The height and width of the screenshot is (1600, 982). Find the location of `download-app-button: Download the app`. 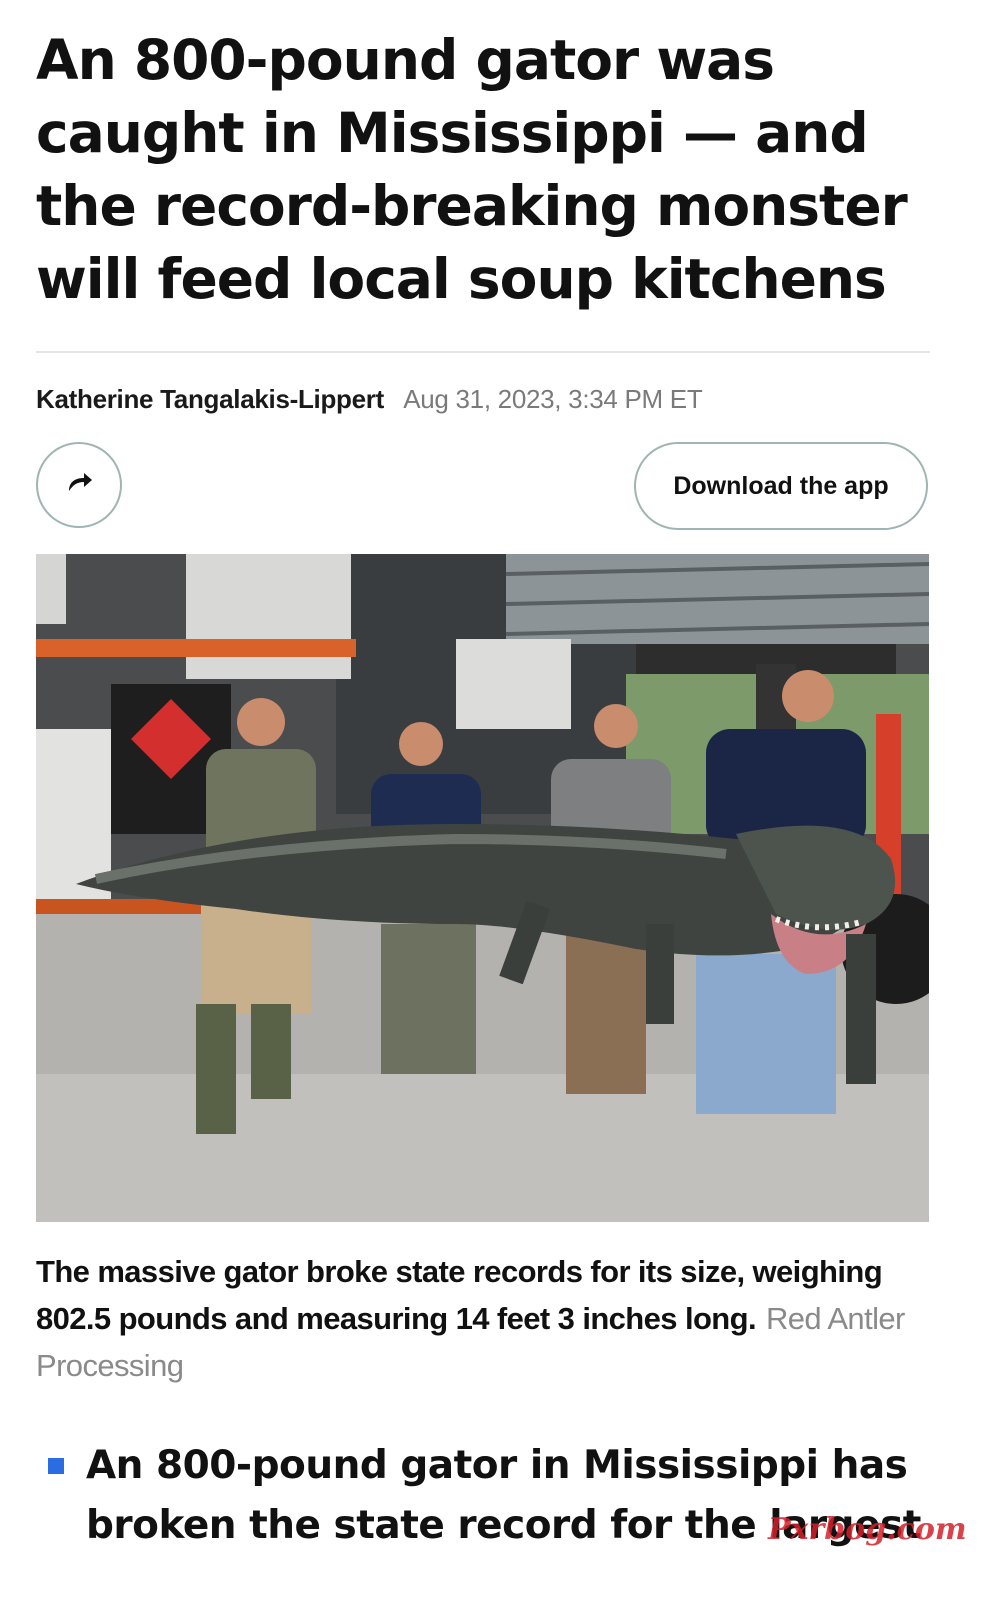

download-app-button: Download the app is located at coordinates (781, 486).